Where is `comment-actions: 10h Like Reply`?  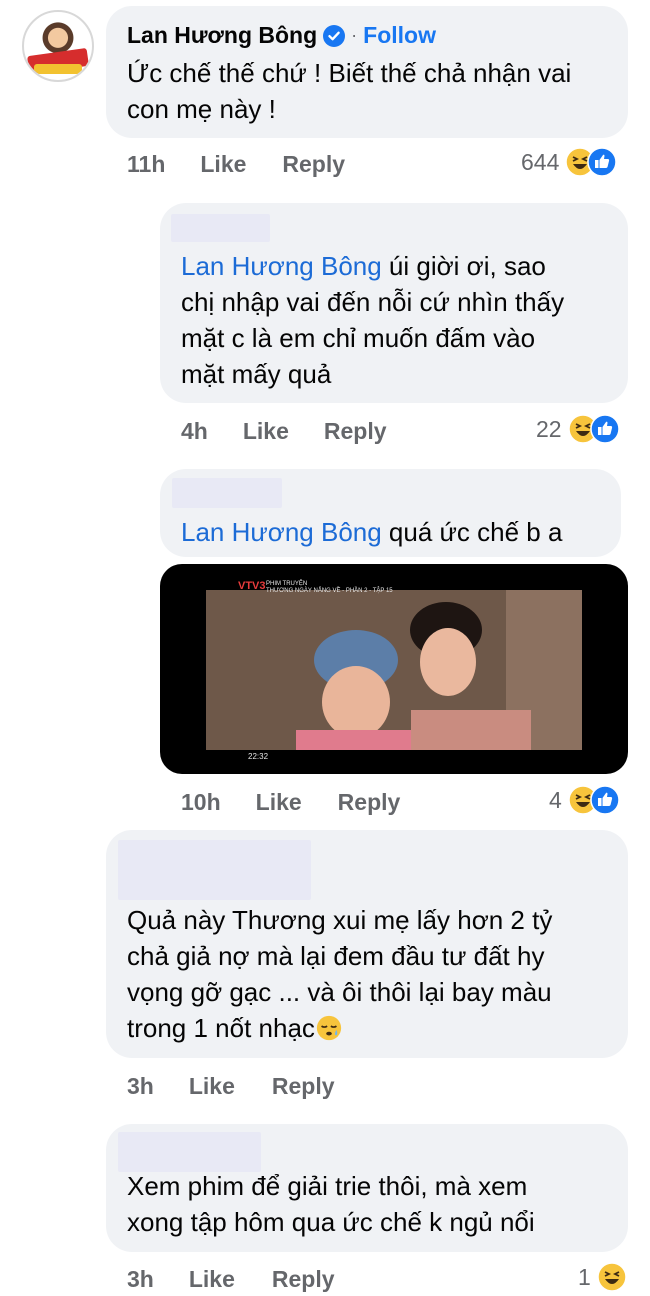 comment-actions: 10h Like Reply is located at coordinates (290, 802).